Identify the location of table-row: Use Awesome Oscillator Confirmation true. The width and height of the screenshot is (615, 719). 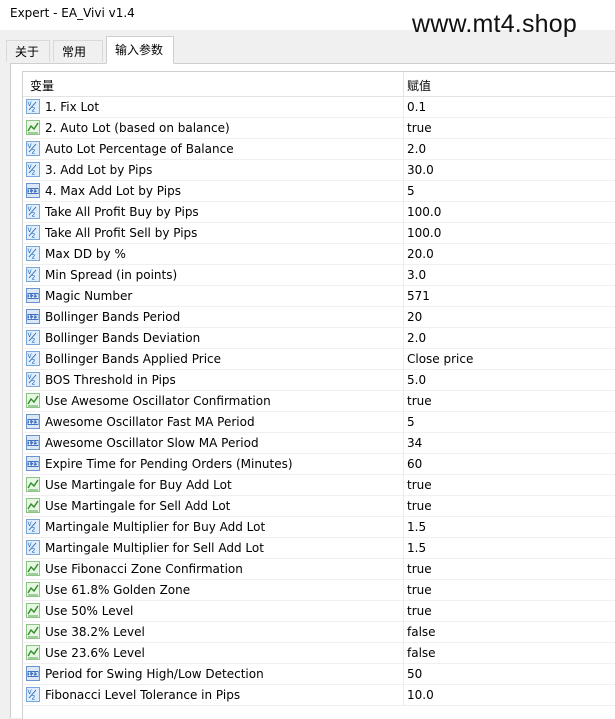
(319, 401).